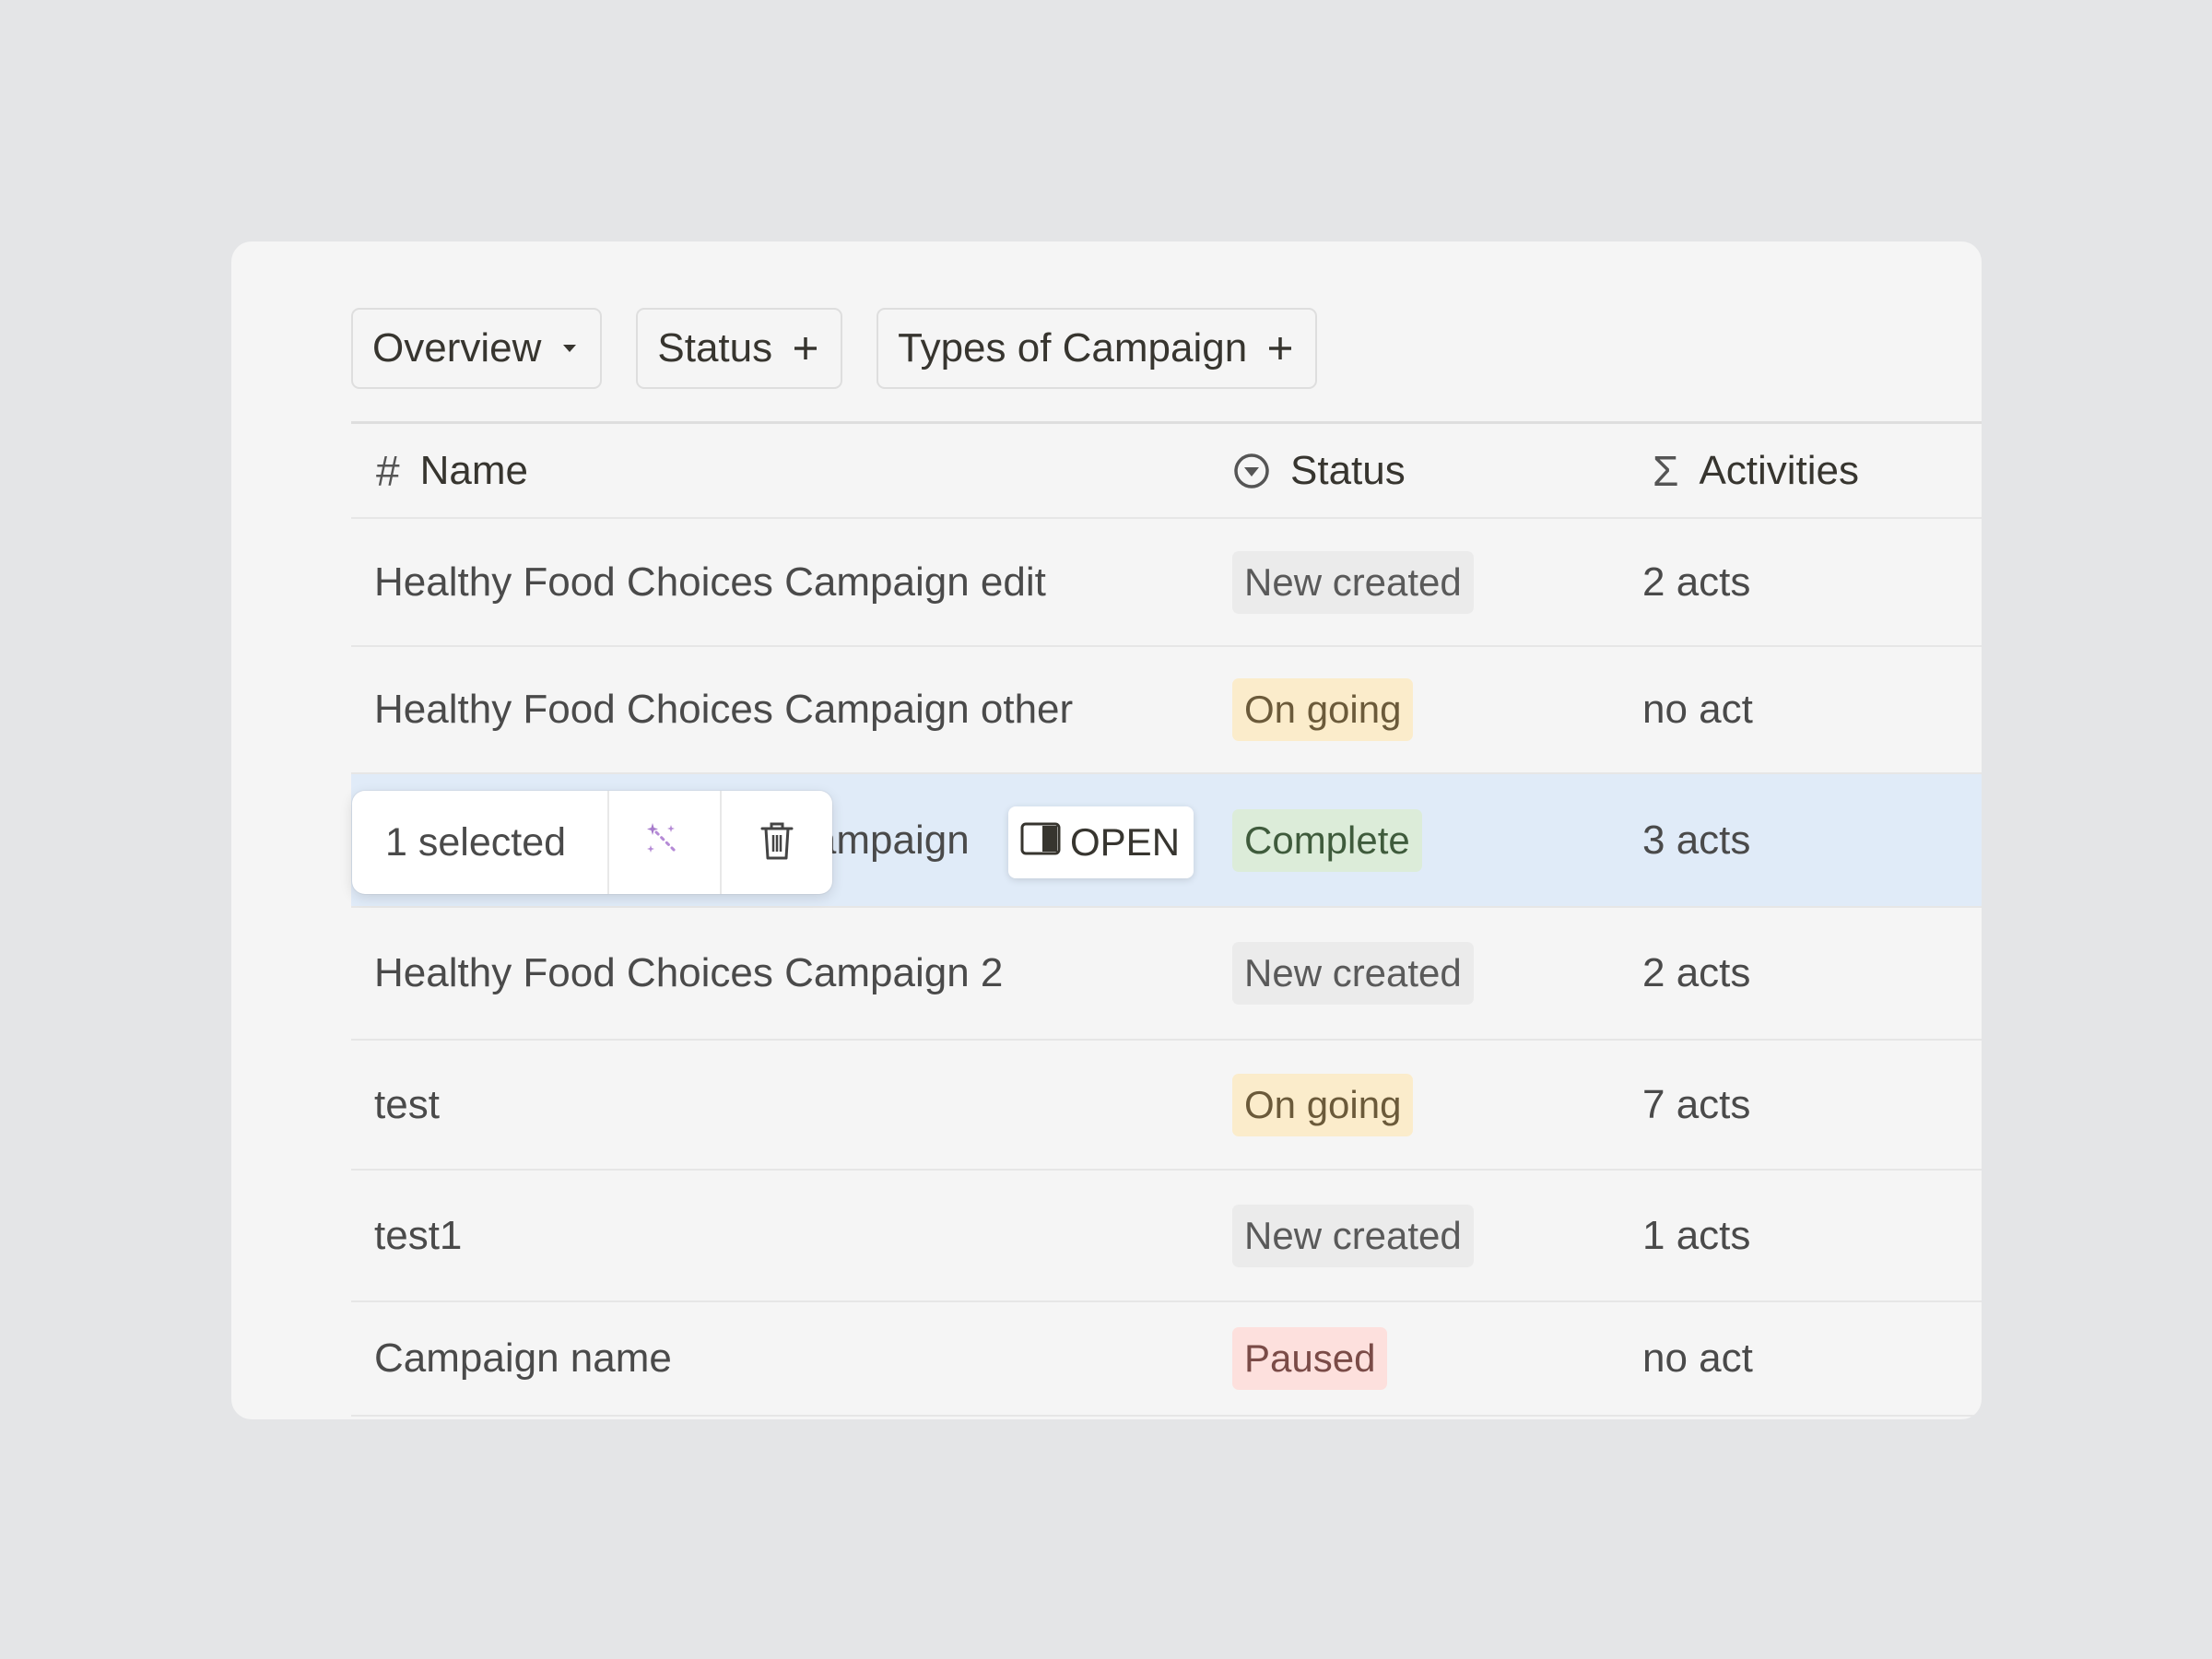  What do you see at coordinates (1696, 1105) in the screenshot?
I see `activities-cell: 7 acts` at bounding box center [1696, 1105].